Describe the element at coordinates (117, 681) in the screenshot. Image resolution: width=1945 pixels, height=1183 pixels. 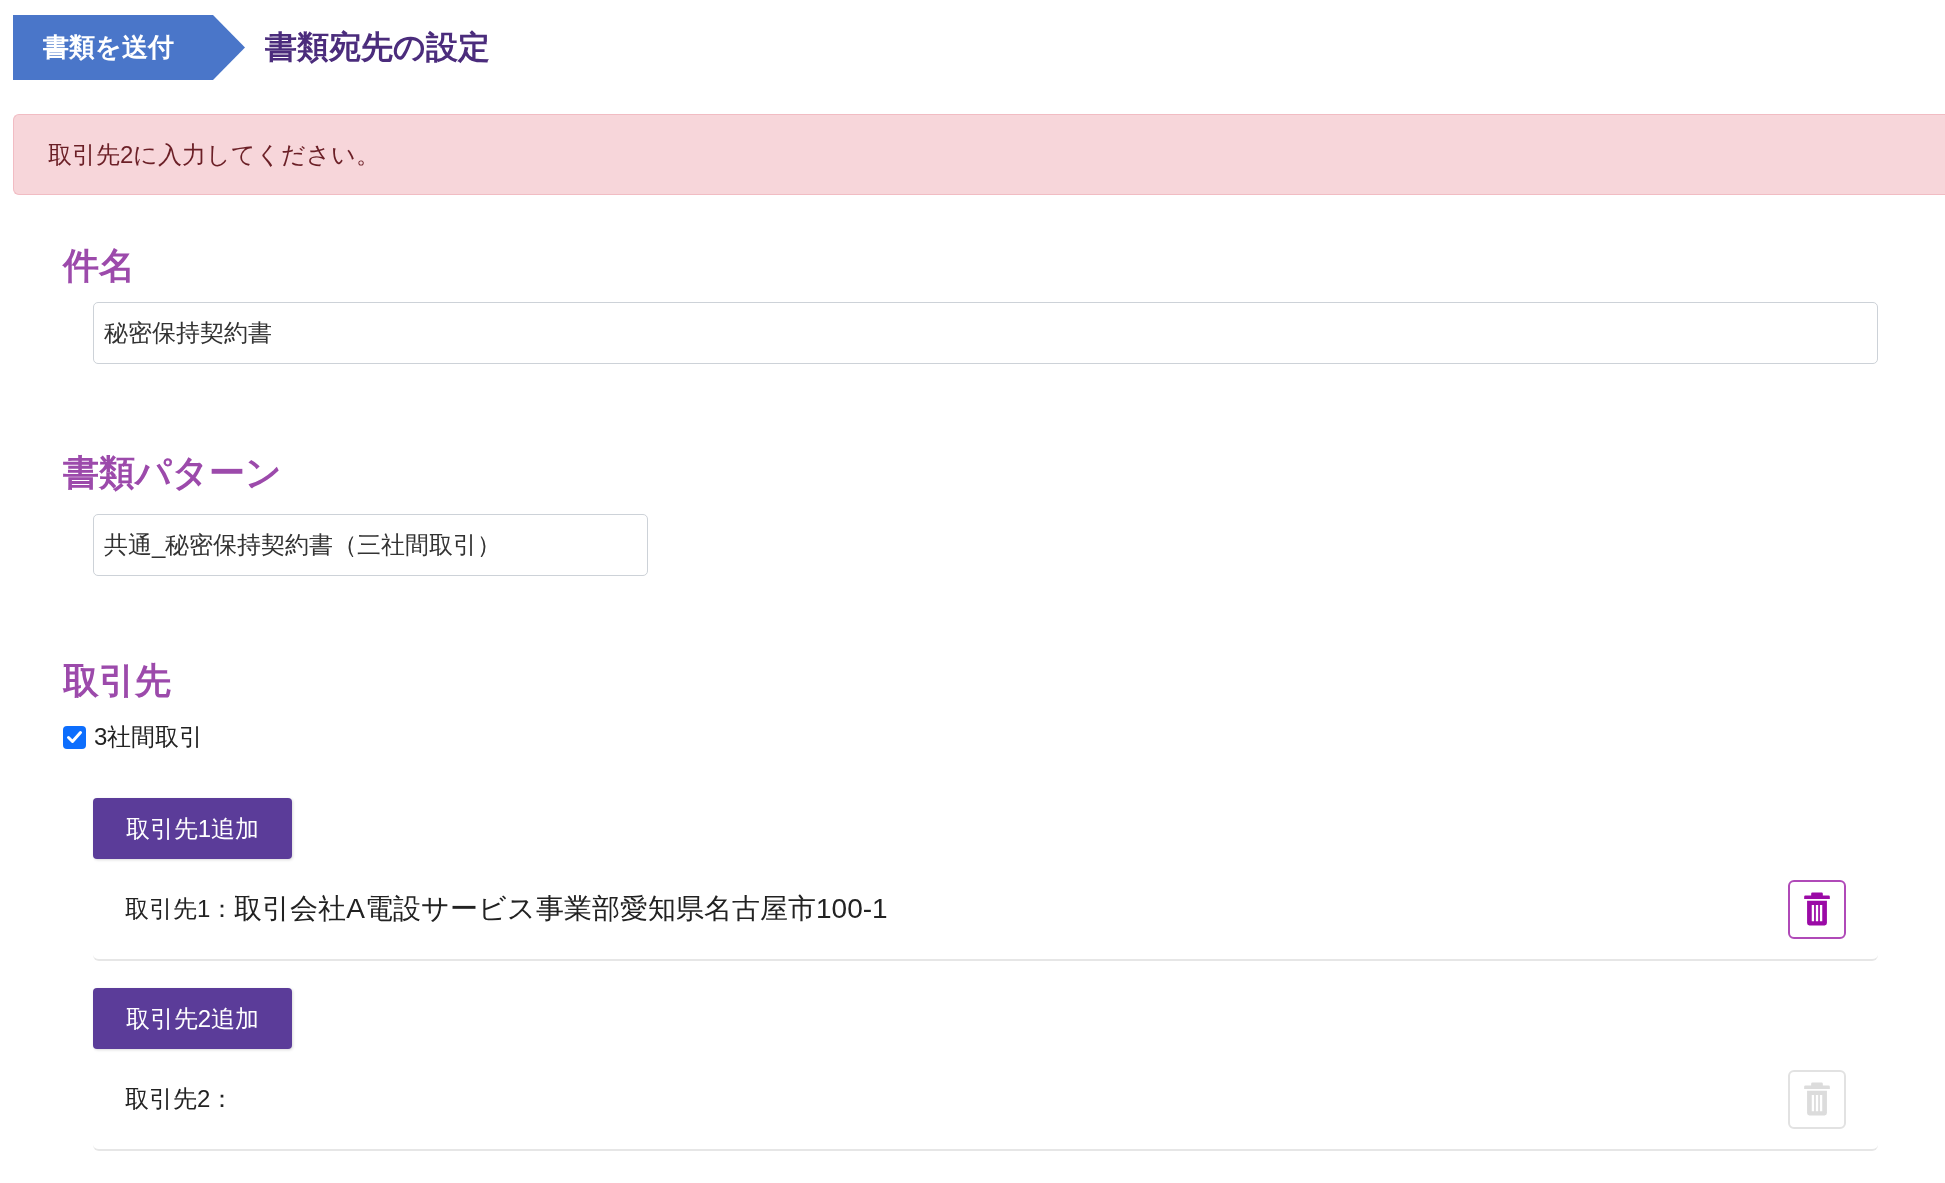
I see `section-heading: 取引先` at that location.